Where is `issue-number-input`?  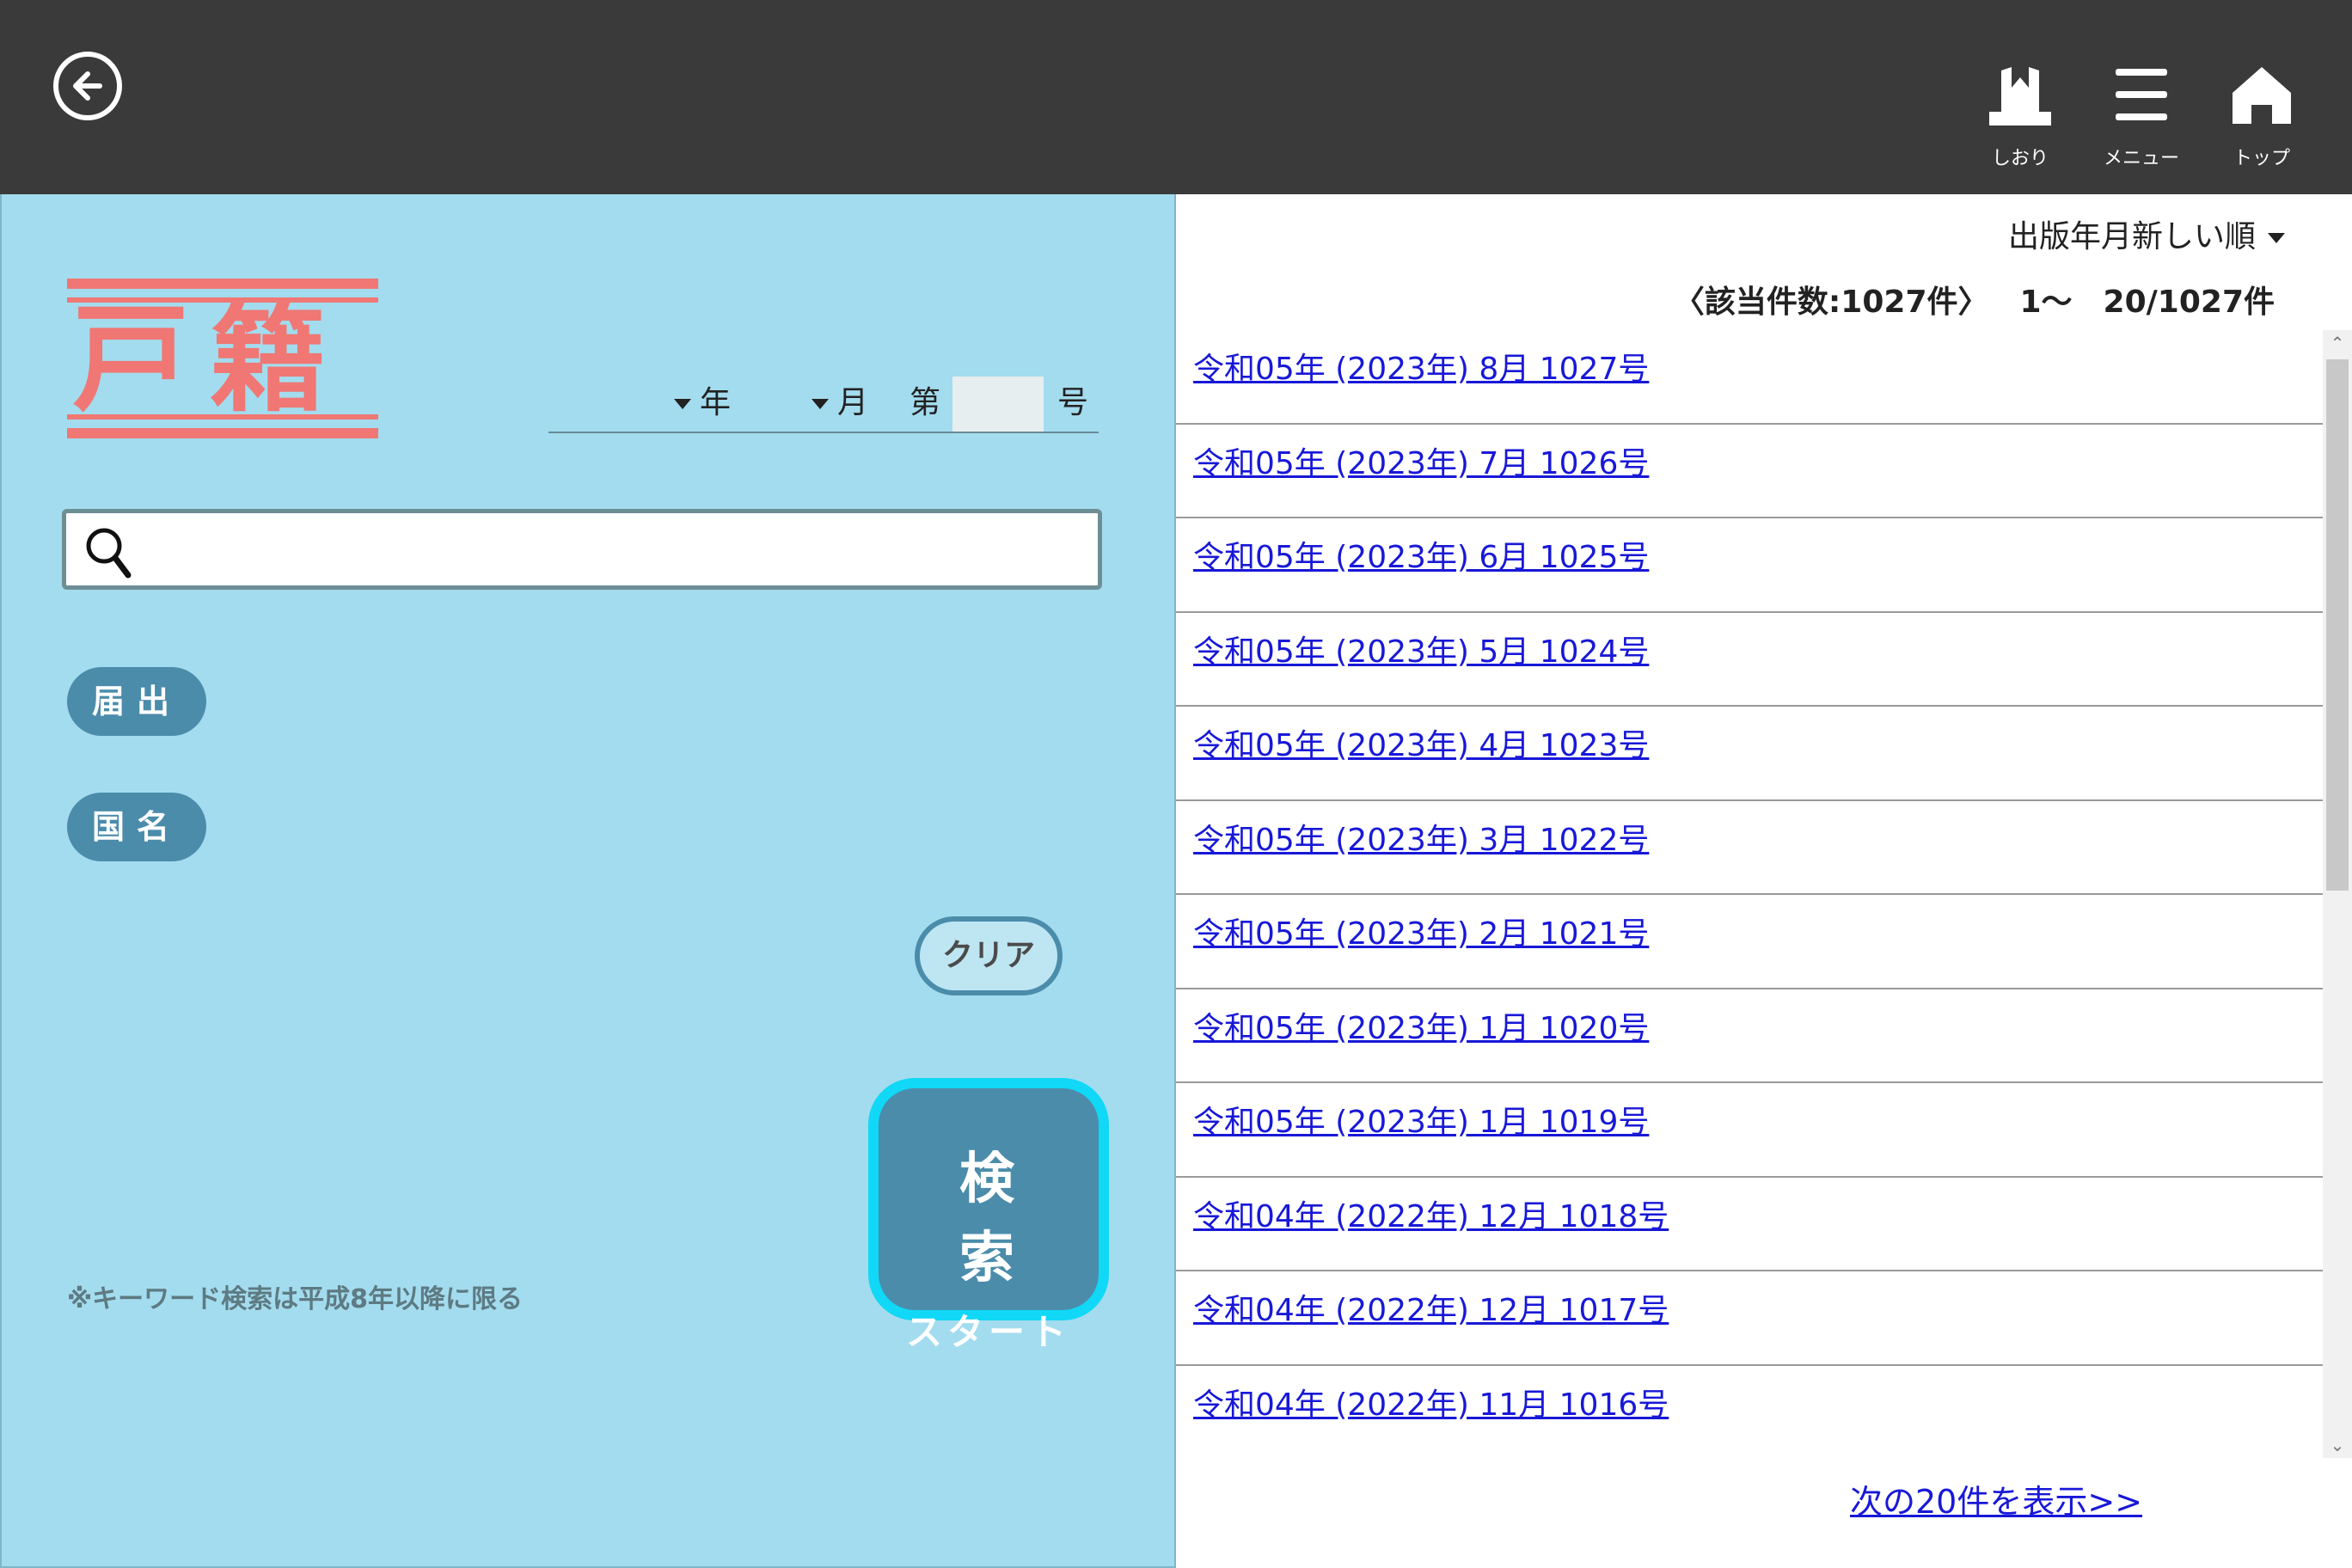
issue-number-input is located at coordinates (998, 404).